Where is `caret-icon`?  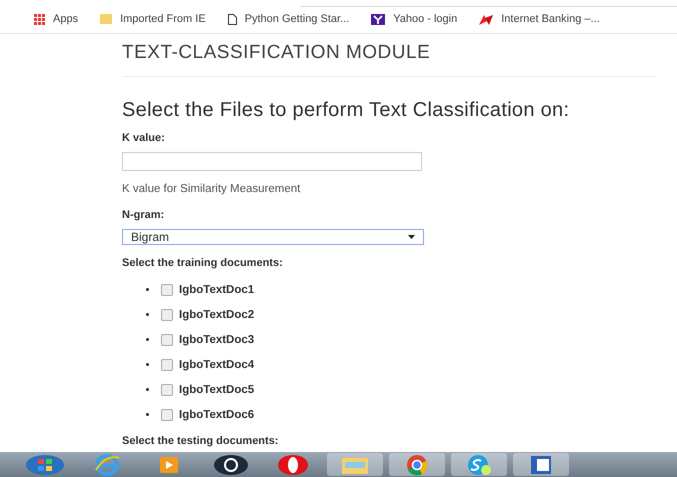 caret-icon is located at coordinates (411, 237).